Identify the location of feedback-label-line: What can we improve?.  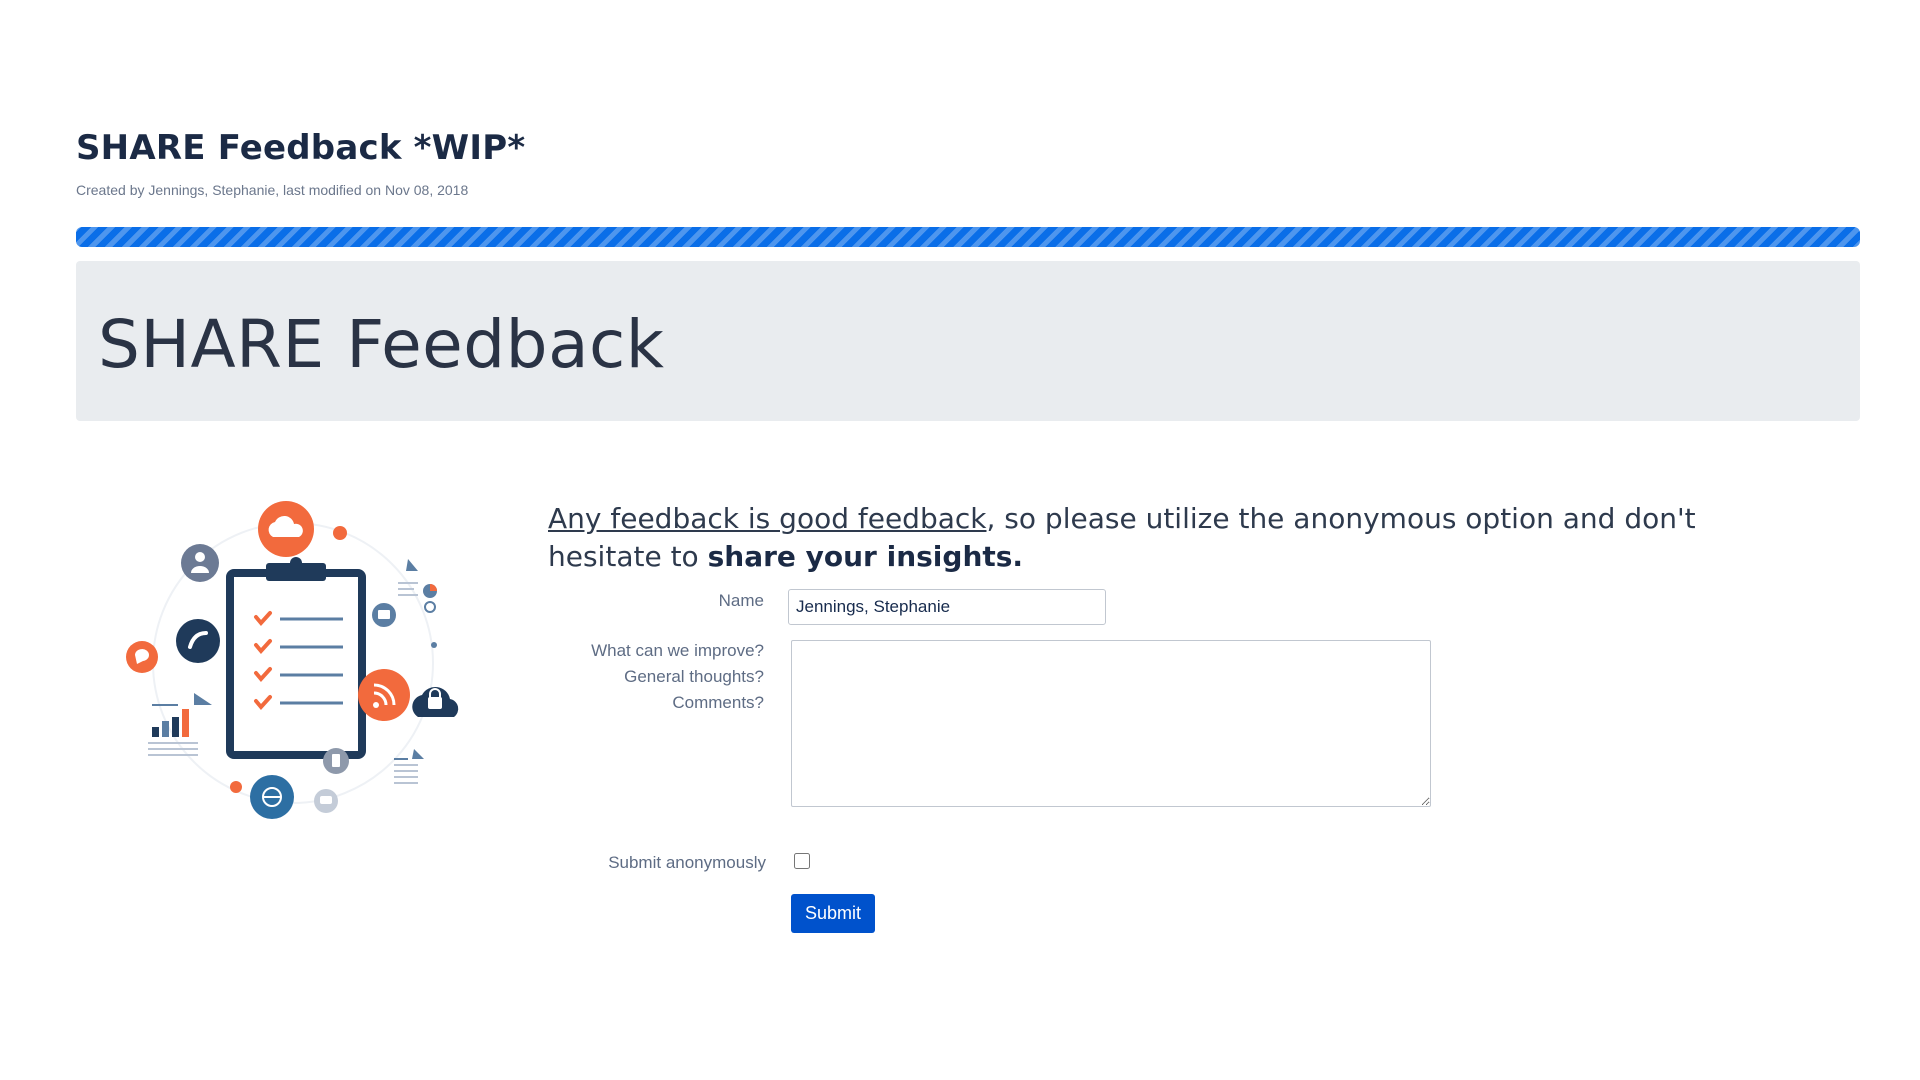
(677, 650).